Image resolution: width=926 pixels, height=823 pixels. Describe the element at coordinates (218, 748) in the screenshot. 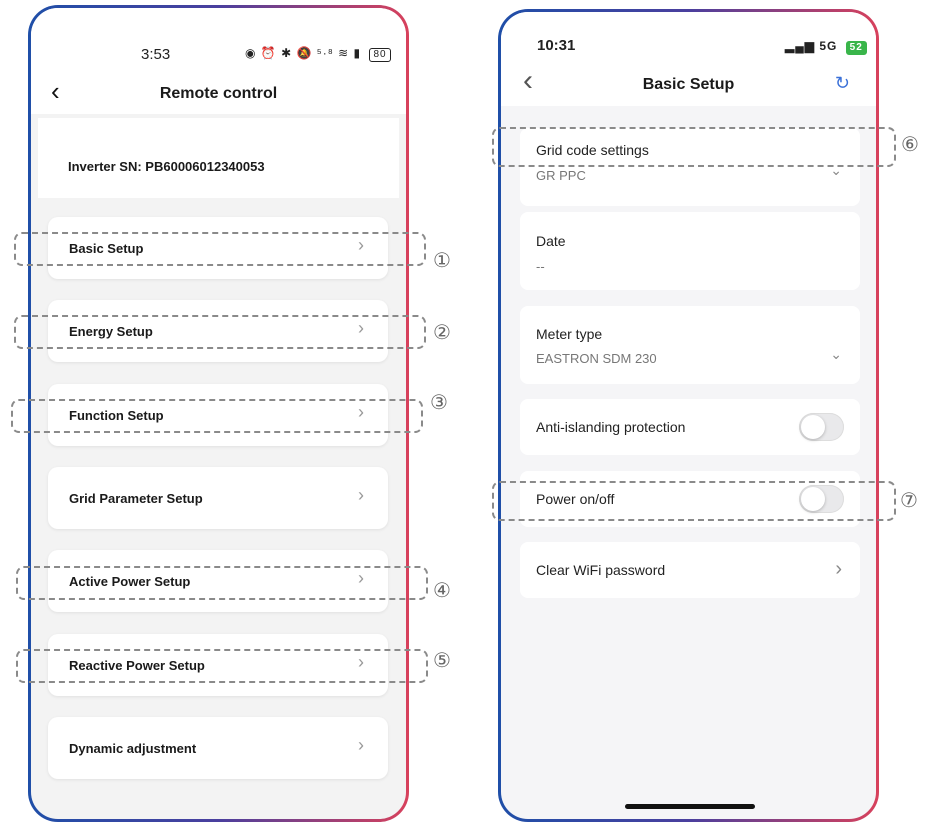

I see `menu-dynamic-adjustment: Dynamic adjustment ›` at that location.